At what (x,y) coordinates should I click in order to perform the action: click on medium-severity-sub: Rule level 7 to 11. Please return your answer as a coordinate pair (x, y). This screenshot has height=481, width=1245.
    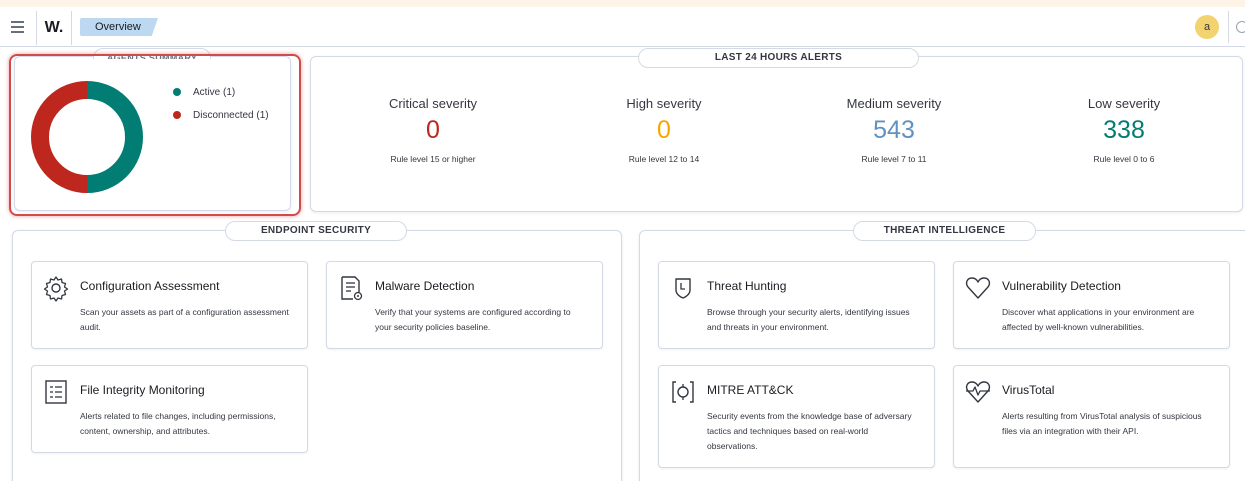
    Looking at the image, I should click on (894, 159).